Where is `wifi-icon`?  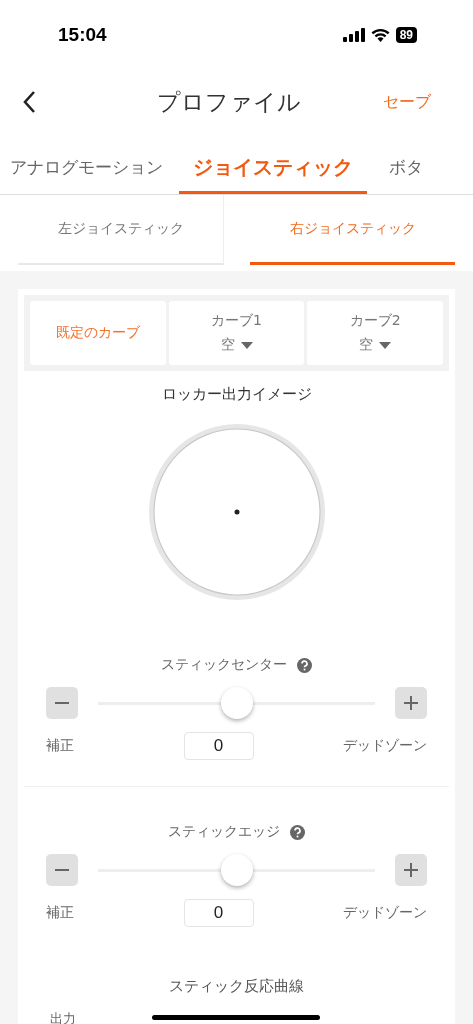 wifi-icon is located at coordinates (380, 35).